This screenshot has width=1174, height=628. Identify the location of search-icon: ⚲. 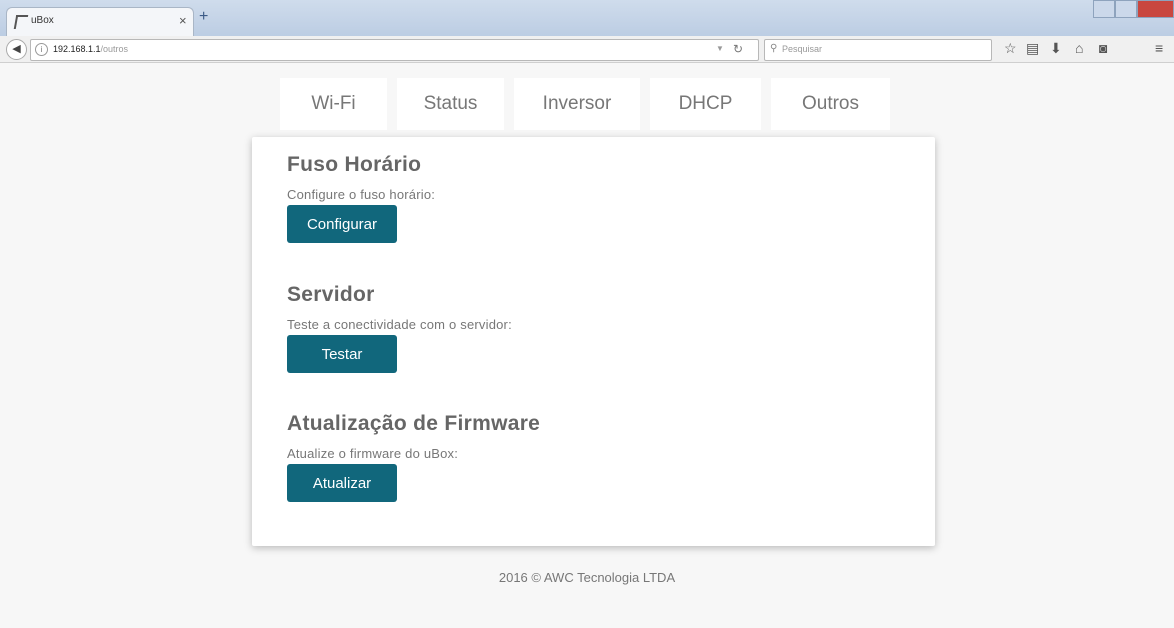
(774, 48).